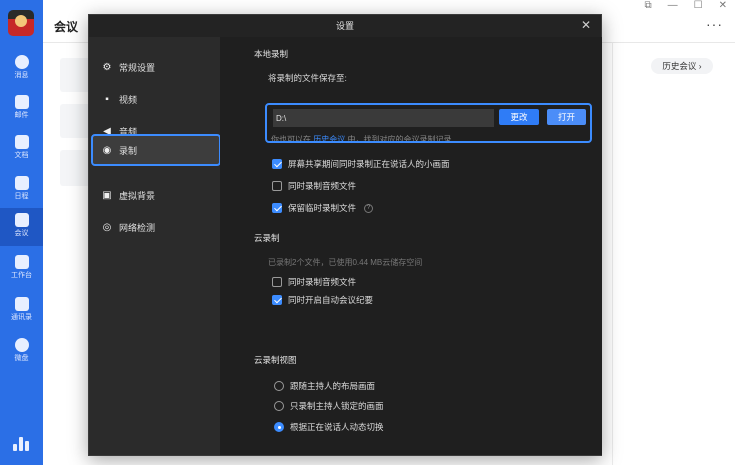 The width and height of the screenshot is (735, 465). What do you see at coordinates (291, 139) in the screenshot?
I see `hint-text: 你也可以在` at bounding box center [291, 139].